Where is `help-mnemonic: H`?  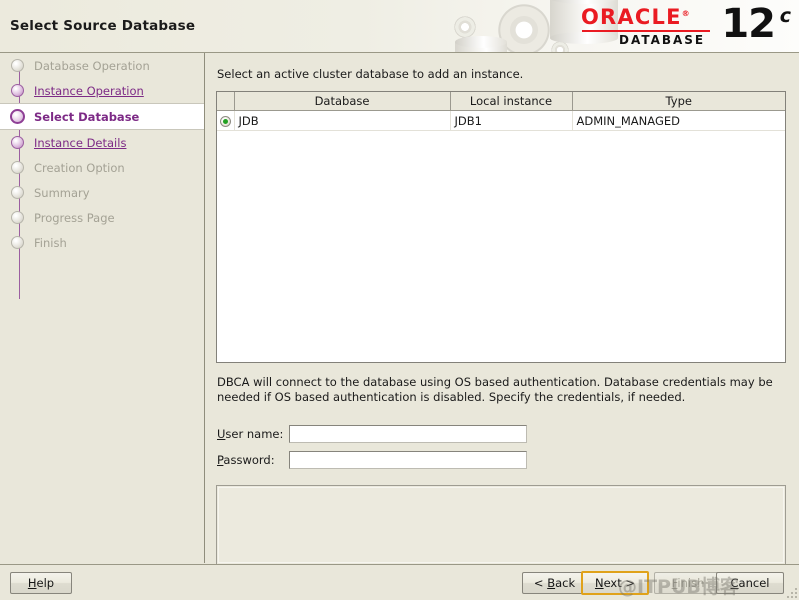
help-mnemonic: H is located at coordinates (32, 583).